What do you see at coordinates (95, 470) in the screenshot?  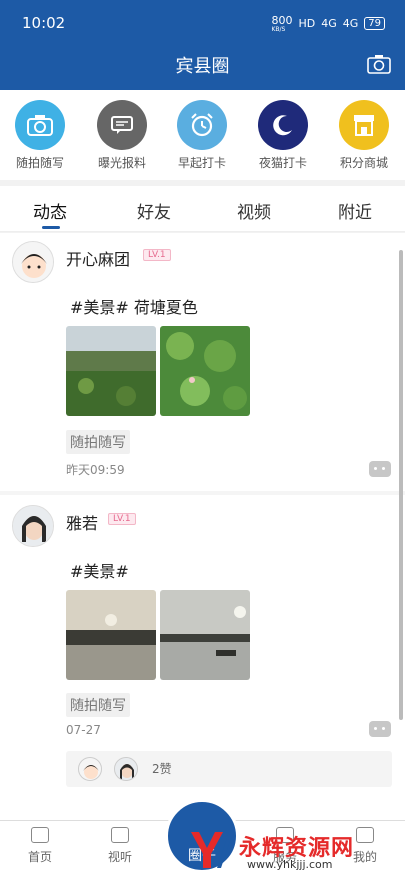 I see `post-time: 昨天09:59` at bounding box center [95, 470].